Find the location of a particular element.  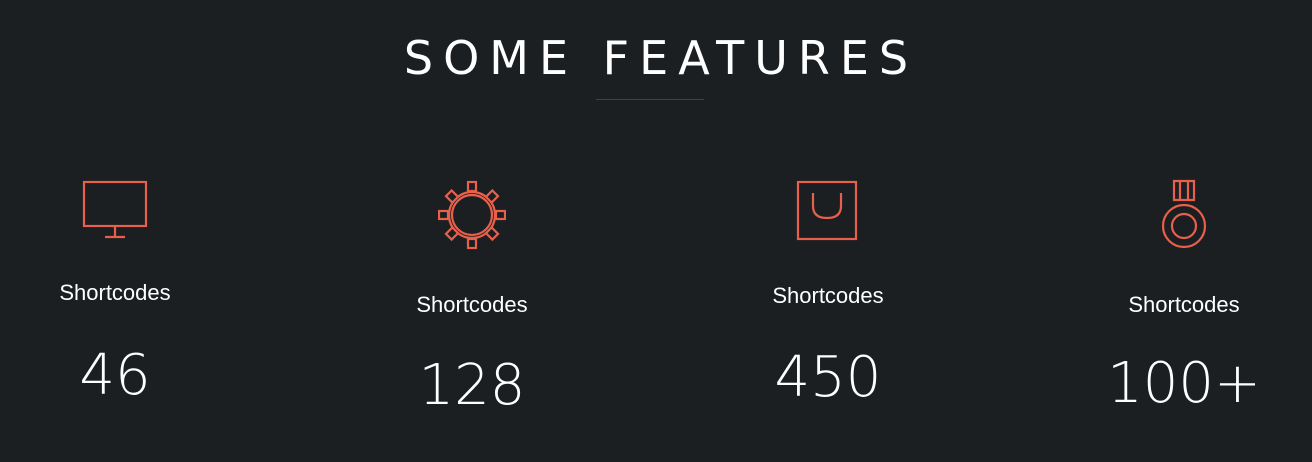

feature-count: 46 is located at coordinates (115, 375).